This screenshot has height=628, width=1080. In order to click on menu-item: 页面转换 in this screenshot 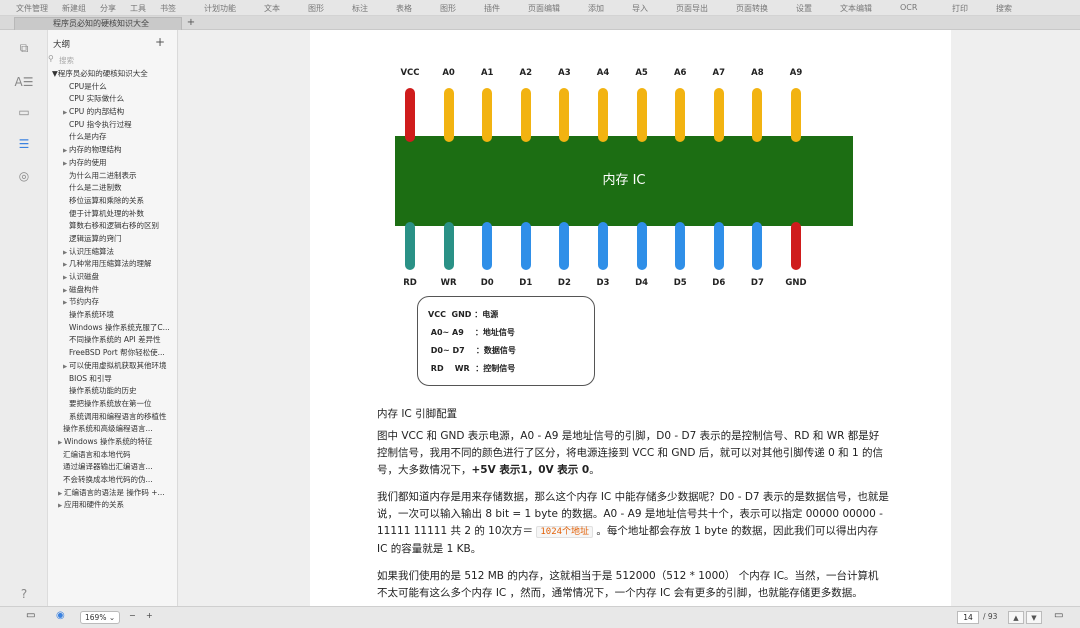, I will do `click(752, 8)`.